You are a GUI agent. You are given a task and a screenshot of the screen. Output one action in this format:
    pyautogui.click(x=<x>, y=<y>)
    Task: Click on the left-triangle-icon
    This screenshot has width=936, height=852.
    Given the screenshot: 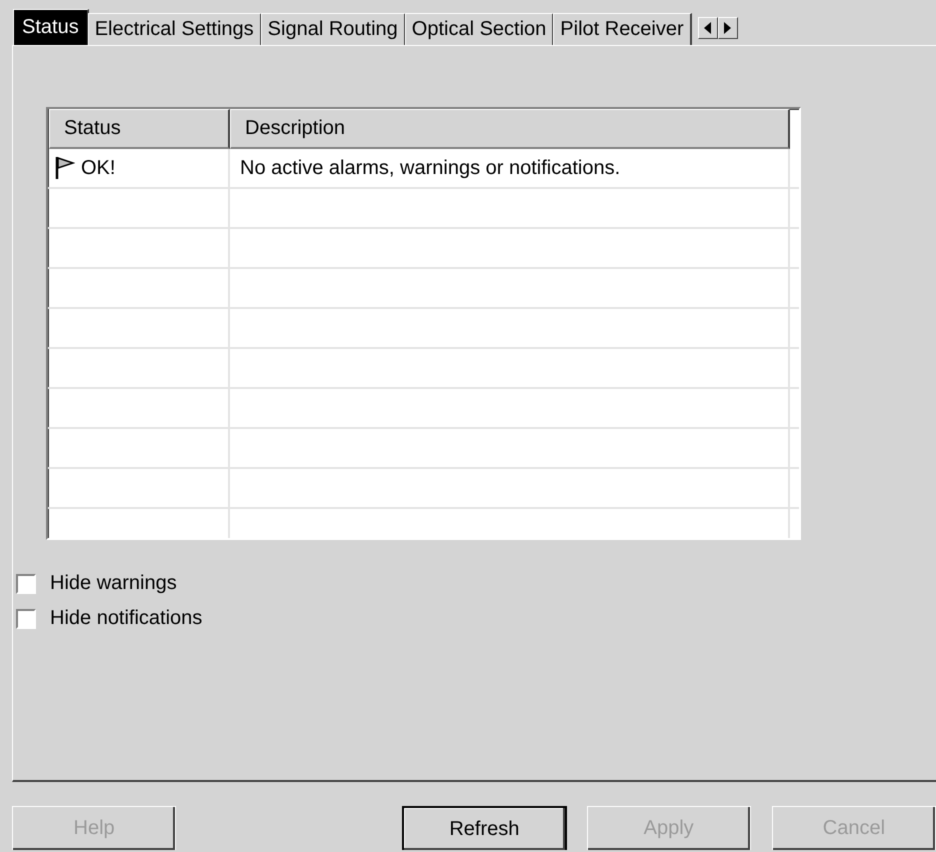 What is the action you would take?
    pyautogui.click(x=708, y=28)
    